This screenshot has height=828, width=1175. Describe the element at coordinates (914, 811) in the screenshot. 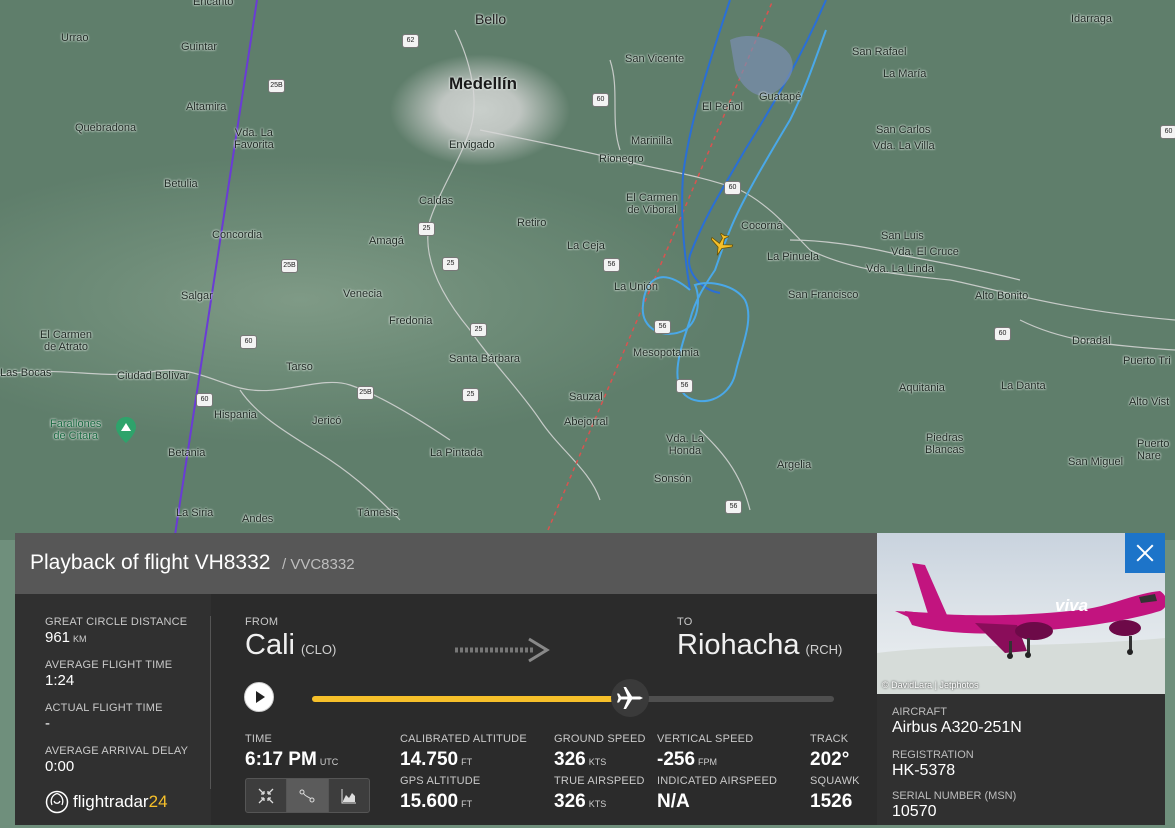

I see `msn-value: 10570` at that location.